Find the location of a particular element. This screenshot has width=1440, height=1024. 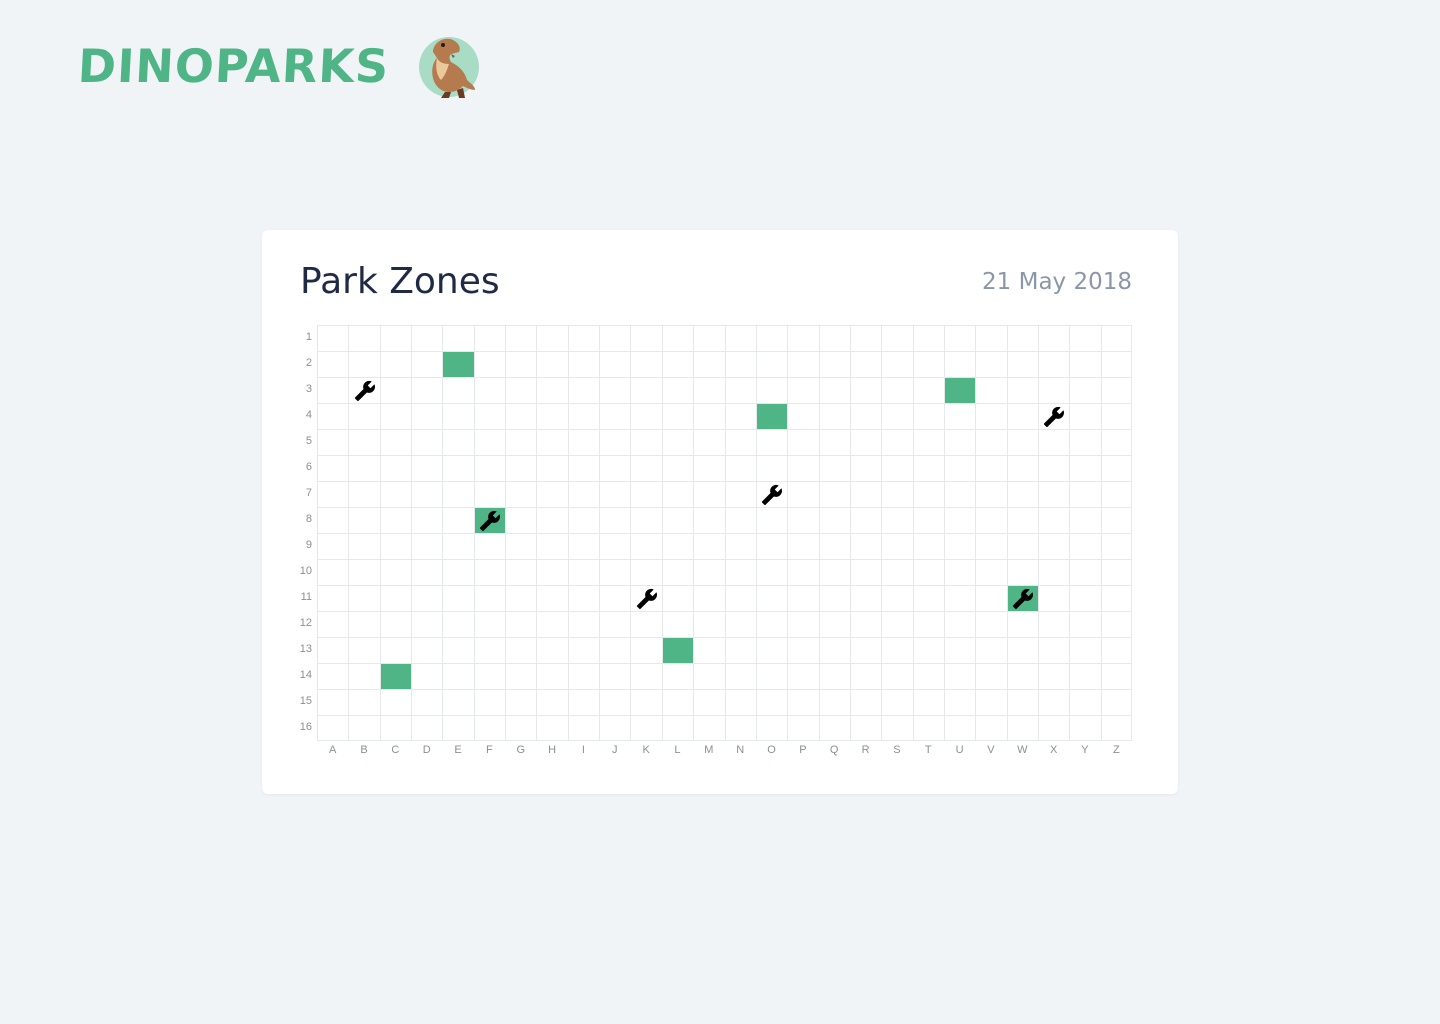

column-label: D is located at coordinates (426, 750).